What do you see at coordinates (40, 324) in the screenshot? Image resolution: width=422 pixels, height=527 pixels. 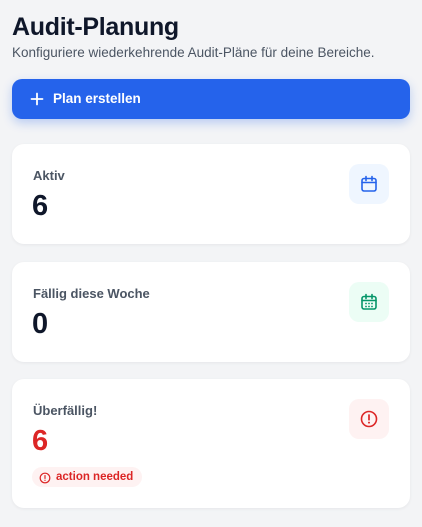 I see `stat-value-due-this-week: 0` at bounding box center [40, 324].